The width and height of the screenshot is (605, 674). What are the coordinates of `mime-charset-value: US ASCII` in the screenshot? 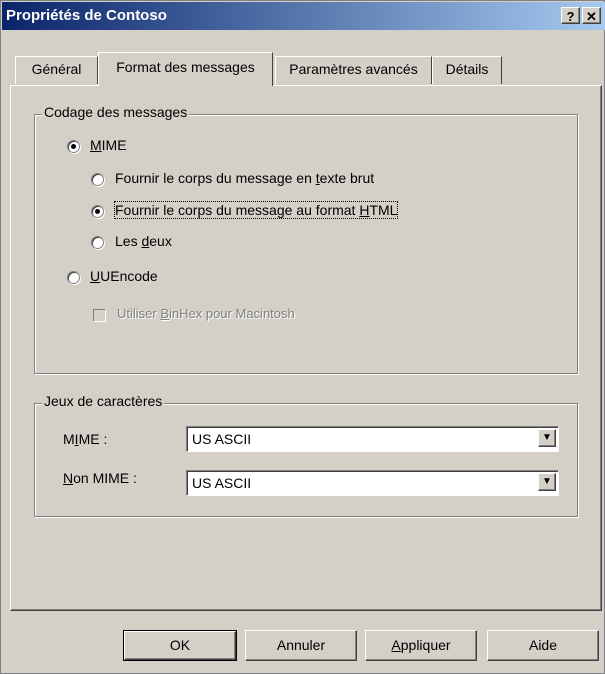 It's located at (222, 439).